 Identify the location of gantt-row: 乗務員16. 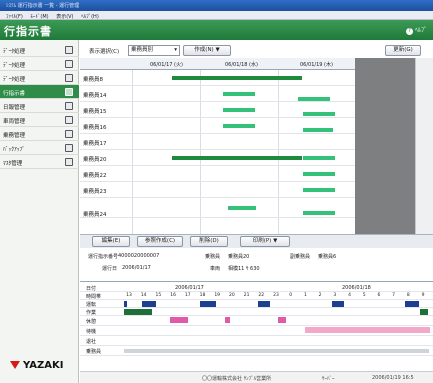
(217, 126).